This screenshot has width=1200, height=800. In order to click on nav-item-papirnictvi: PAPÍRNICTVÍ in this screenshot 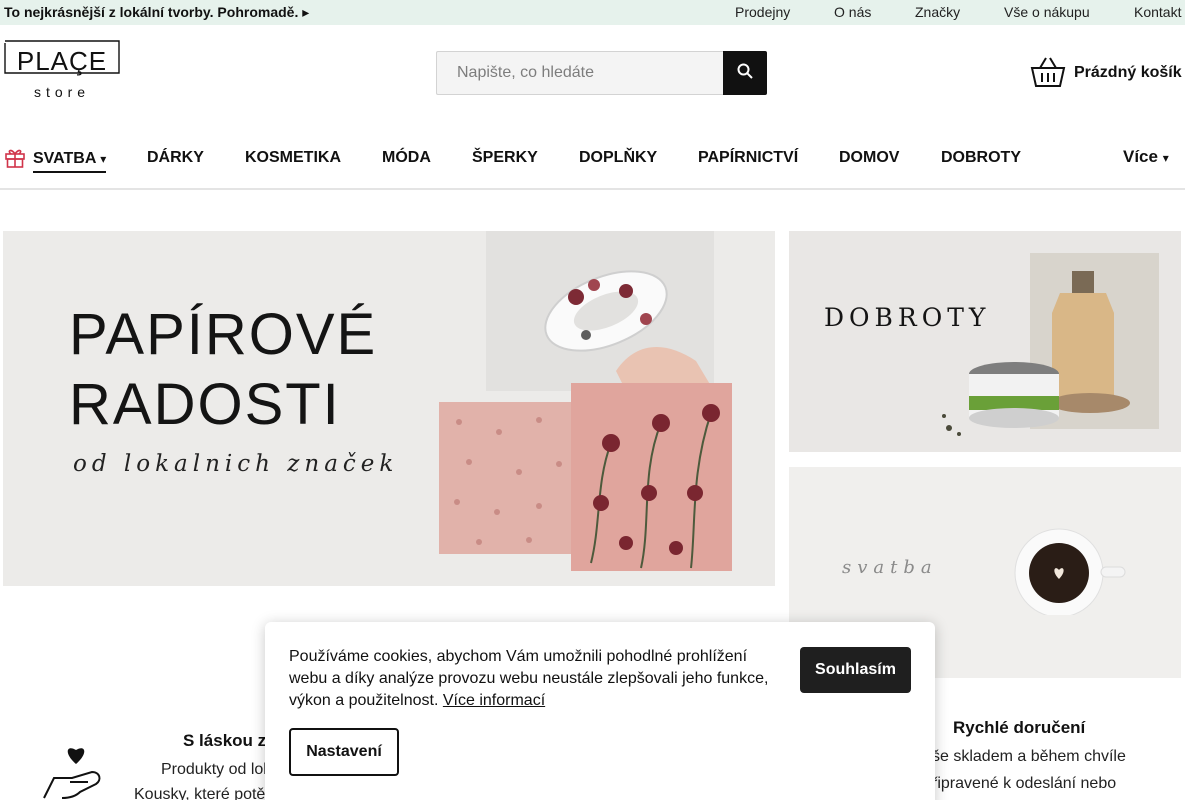, I will do `click(748, 158)`.